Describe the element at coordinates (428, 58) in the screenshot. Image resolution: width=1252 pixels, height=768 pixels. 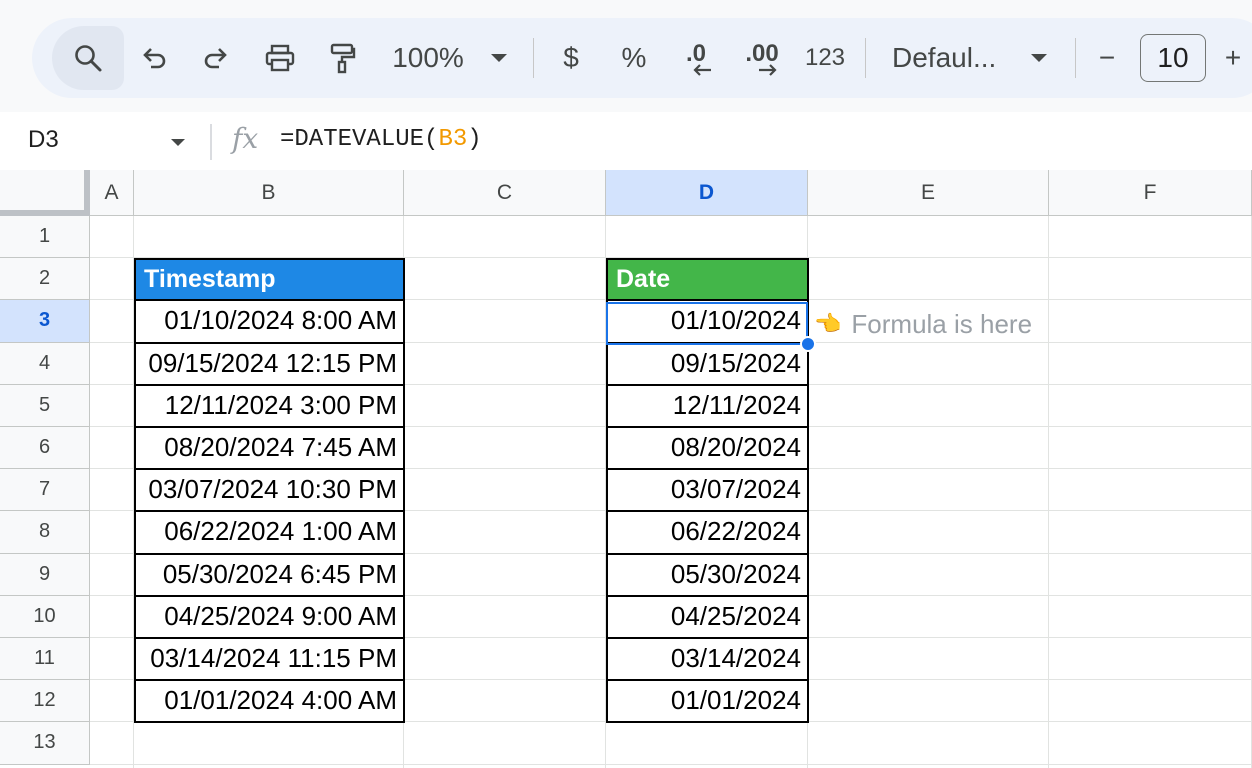
I see `zoom-select: 100%` at that location.